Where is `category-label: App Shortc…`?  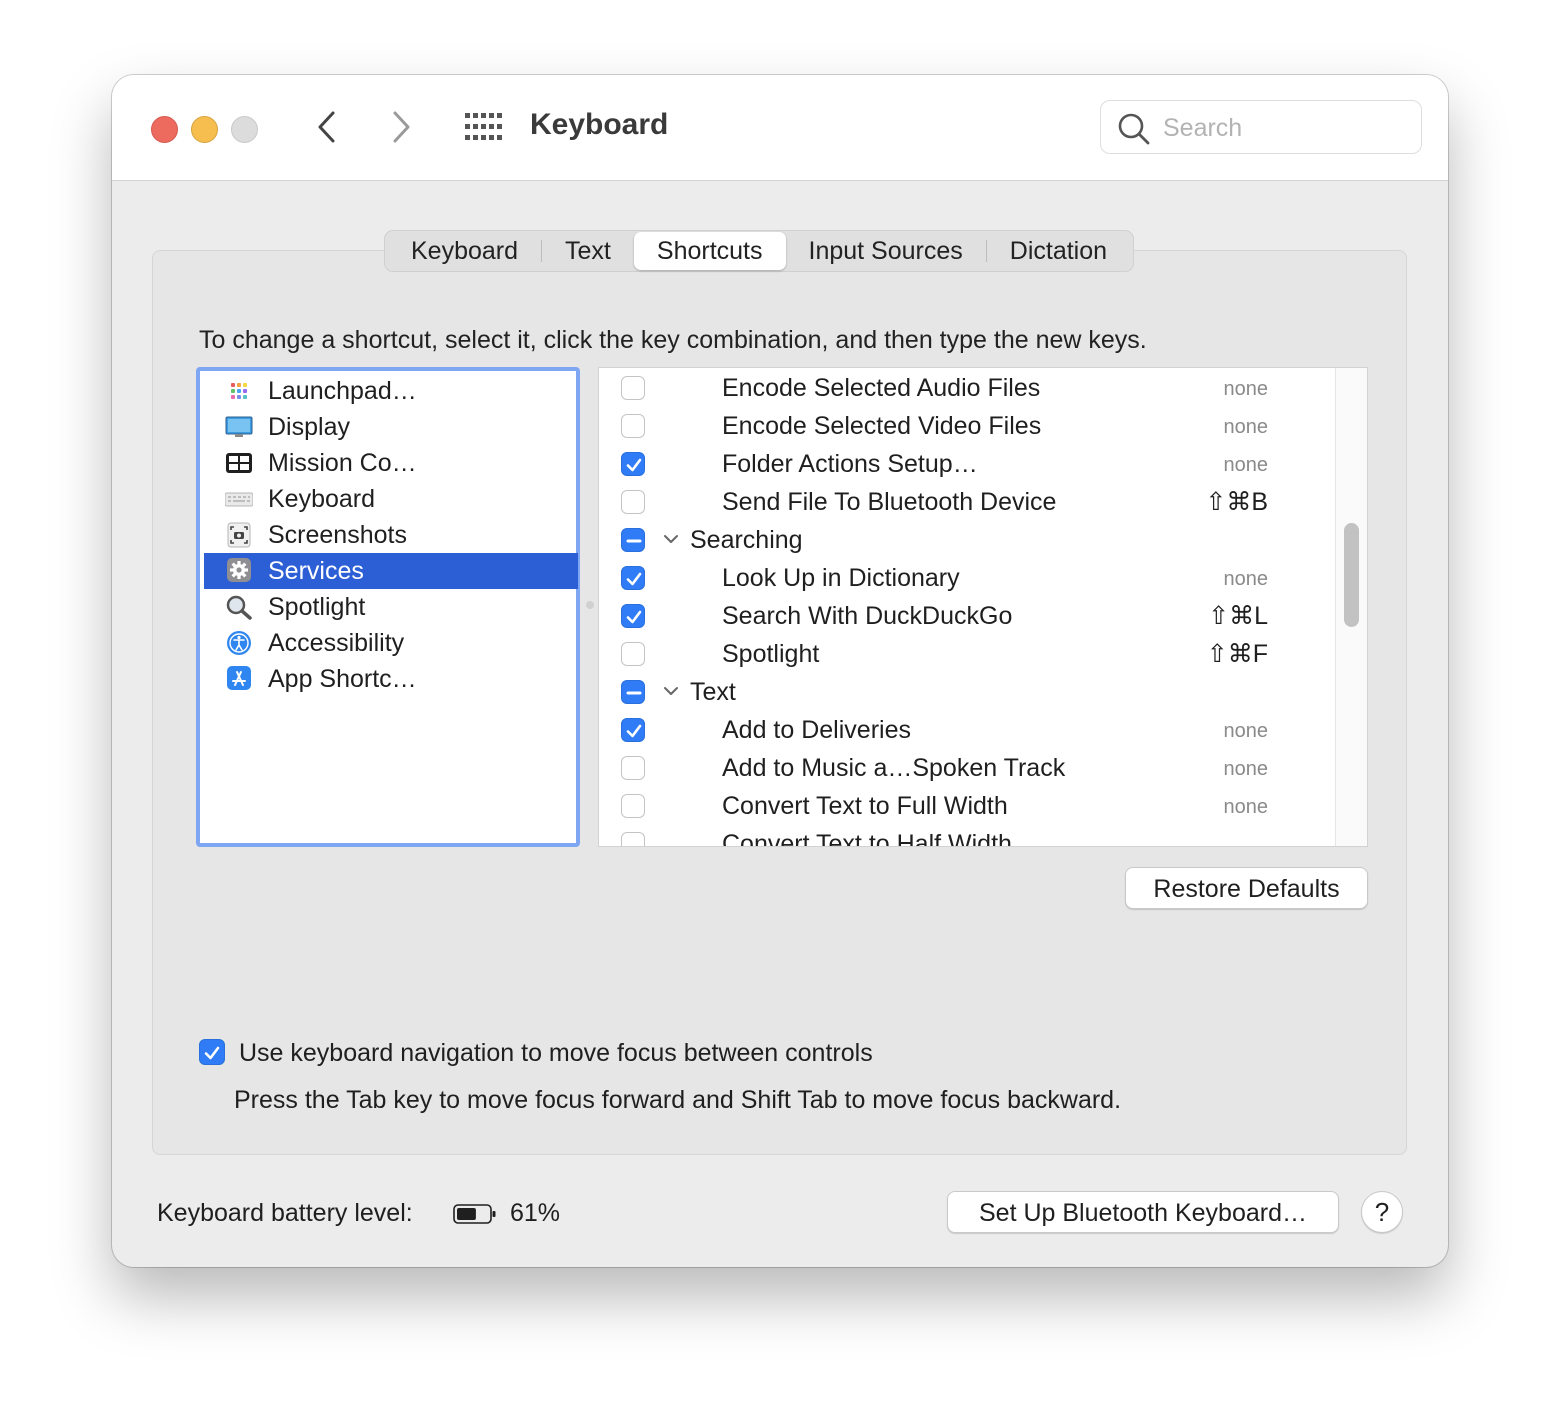
category-label: App Shortc… is located at coordinates (342, 679).